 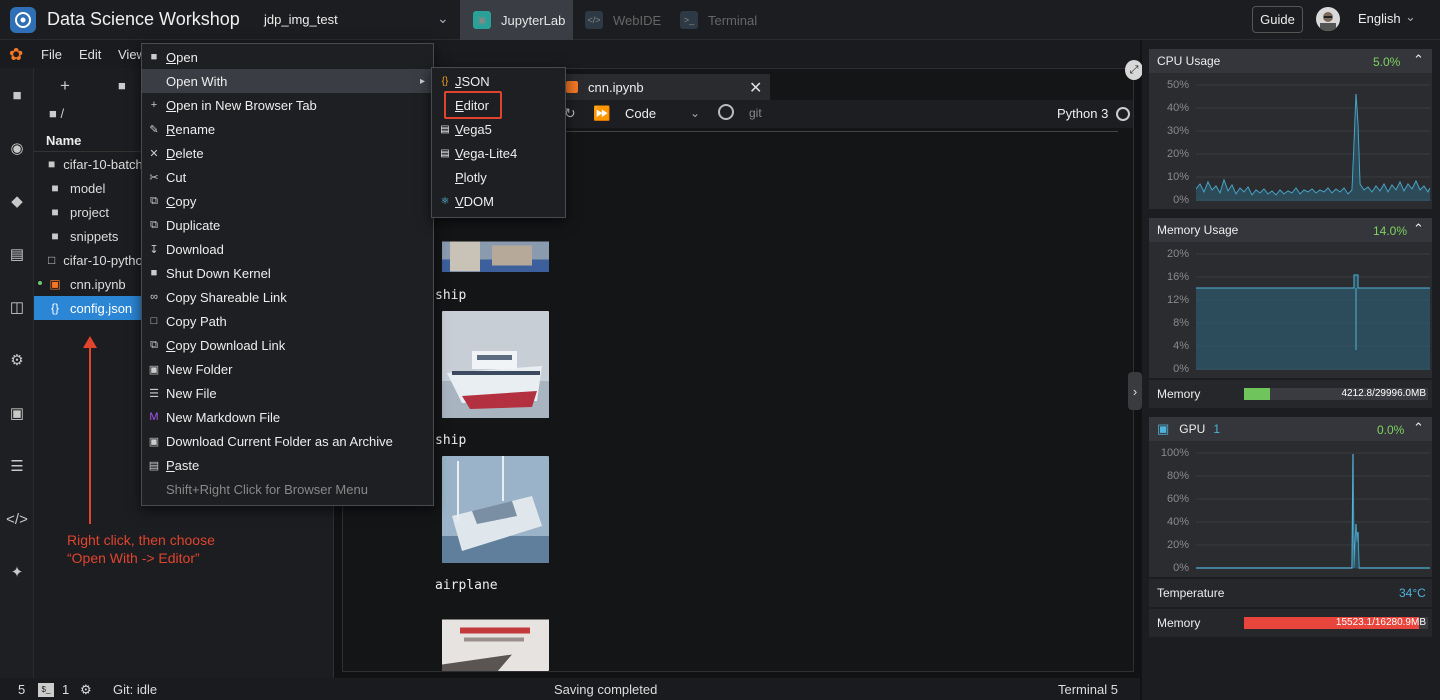 I want to click on new-folder-icon: ■, so click(x=122, y=85).